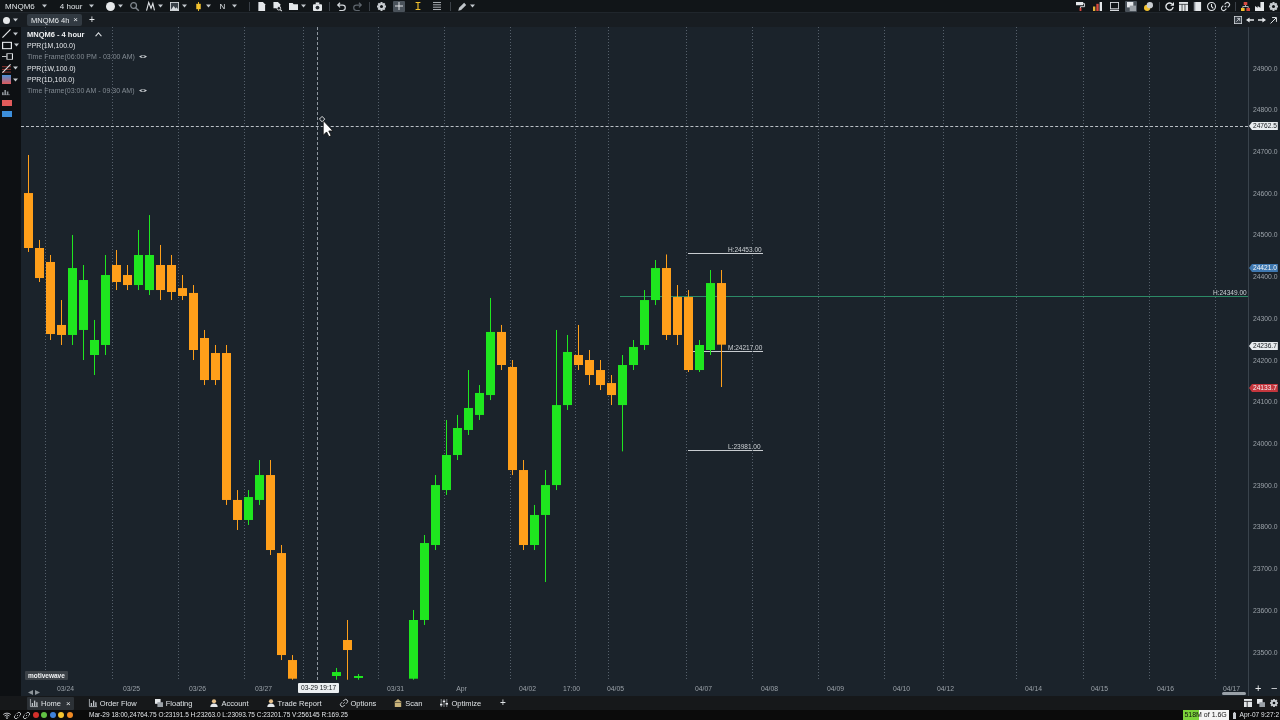  I want to click on zoom-out-button: −, so click(1274, 688).